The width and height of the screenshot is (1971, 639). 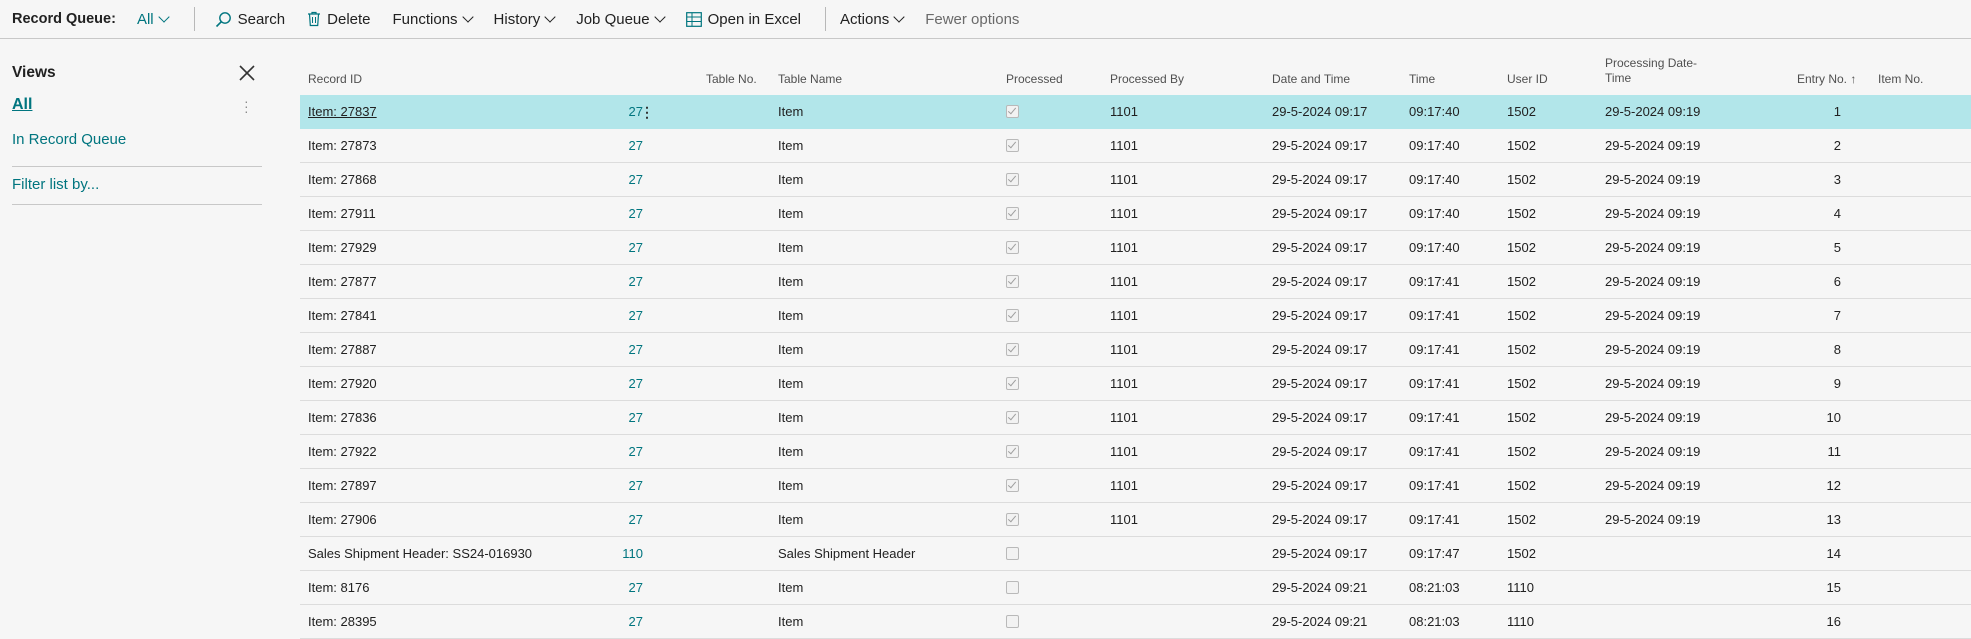 What do you see at coordinates (247, 73) in the screenshot?
I see `close-icon` at bounding box center [247, 73].